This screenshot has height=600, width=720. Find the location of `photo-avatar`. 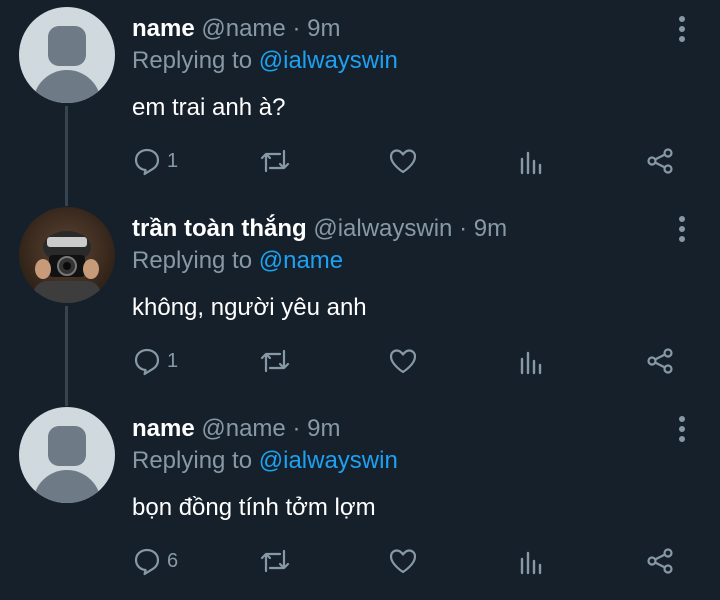

photo-avatar is located at coordinates (67, 255).